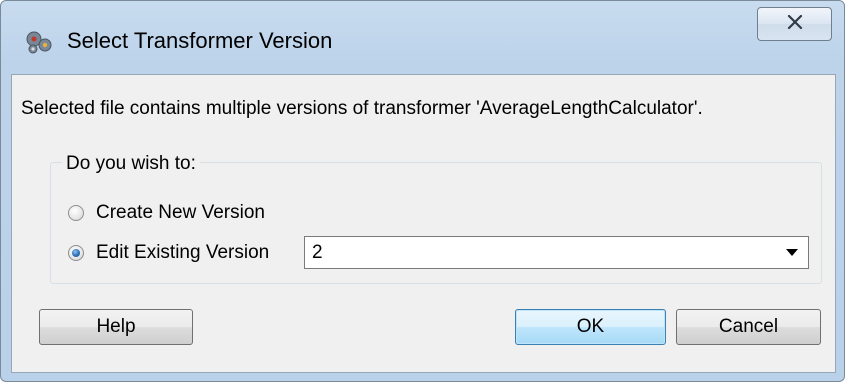  Describe the element at coordinates (200, 40) in the screenshot. I see `window-title: Select Transformer Version` at that location.